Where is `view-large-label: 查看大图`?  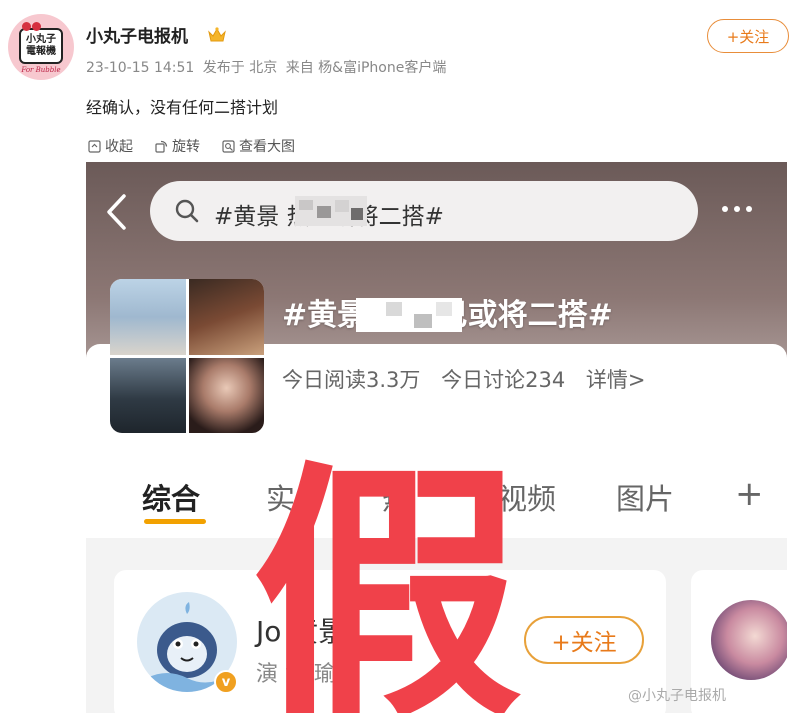
view-large-label: 查看大图 is located at coordinates (267, 147).